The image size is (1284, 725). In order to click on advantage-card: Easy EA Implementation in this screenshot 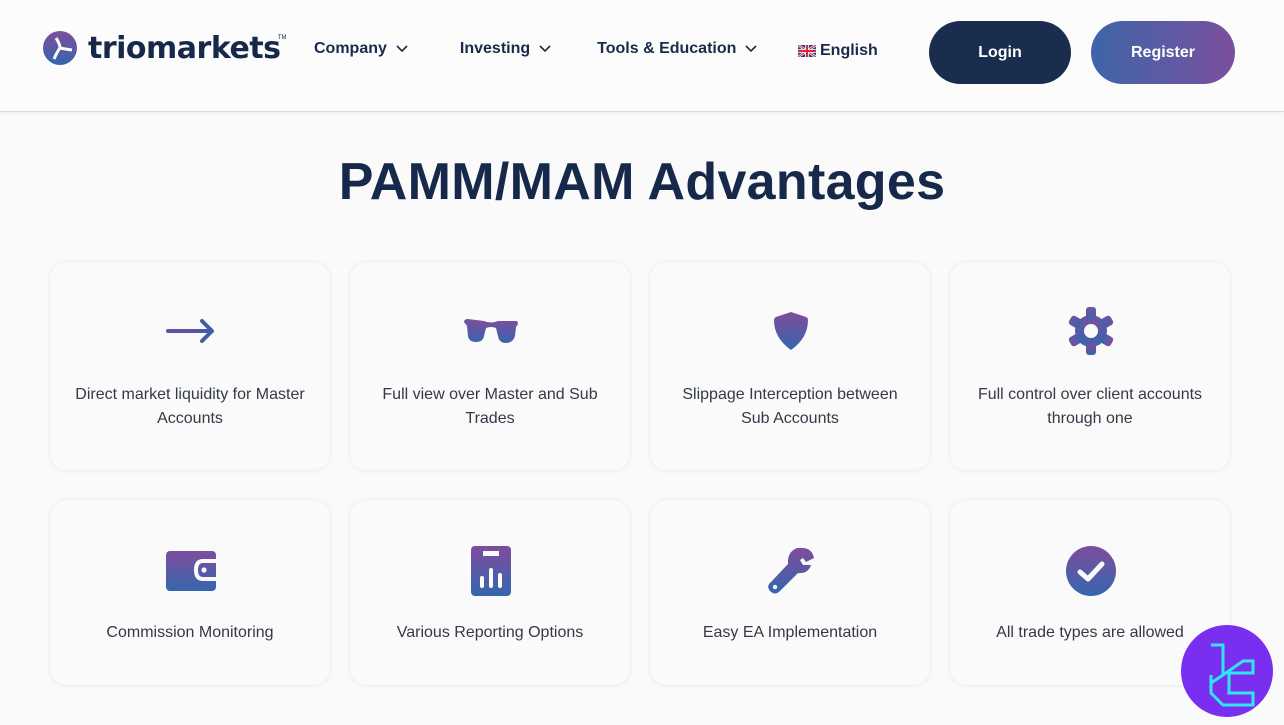, I will do `click(790, 592)`.